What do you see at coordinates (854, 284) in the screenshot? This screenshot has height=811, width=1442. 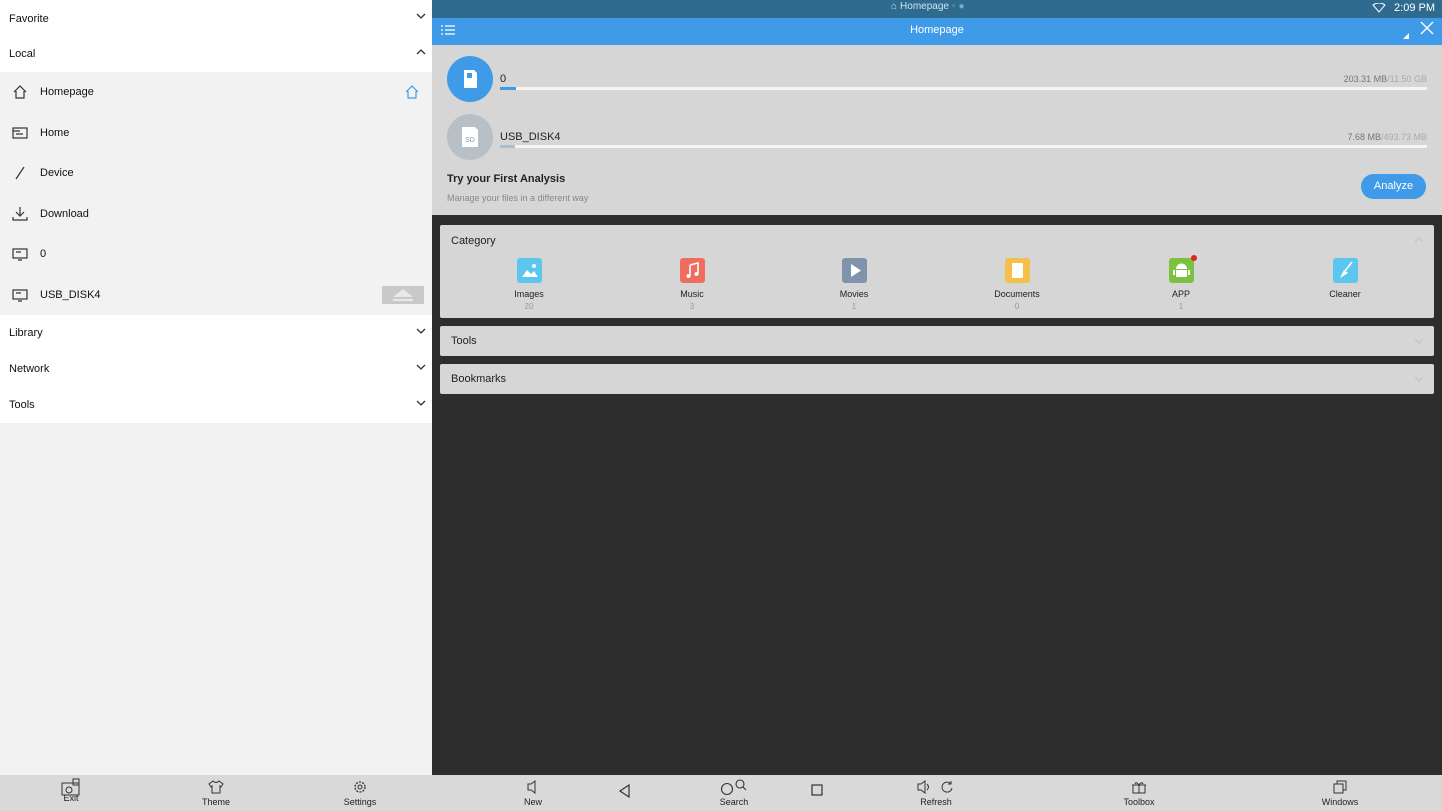 I see `category-movies: Movies 1` at bounding box center [854, 284].